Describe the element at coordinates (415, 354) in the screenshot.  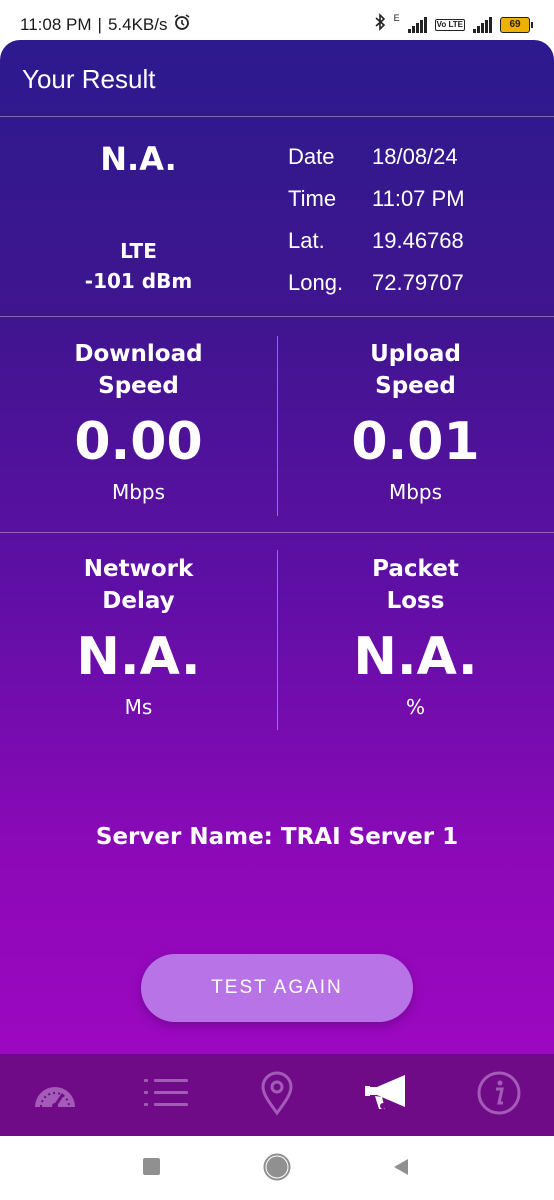
I see `upload-label-line1: Upload` at that location.